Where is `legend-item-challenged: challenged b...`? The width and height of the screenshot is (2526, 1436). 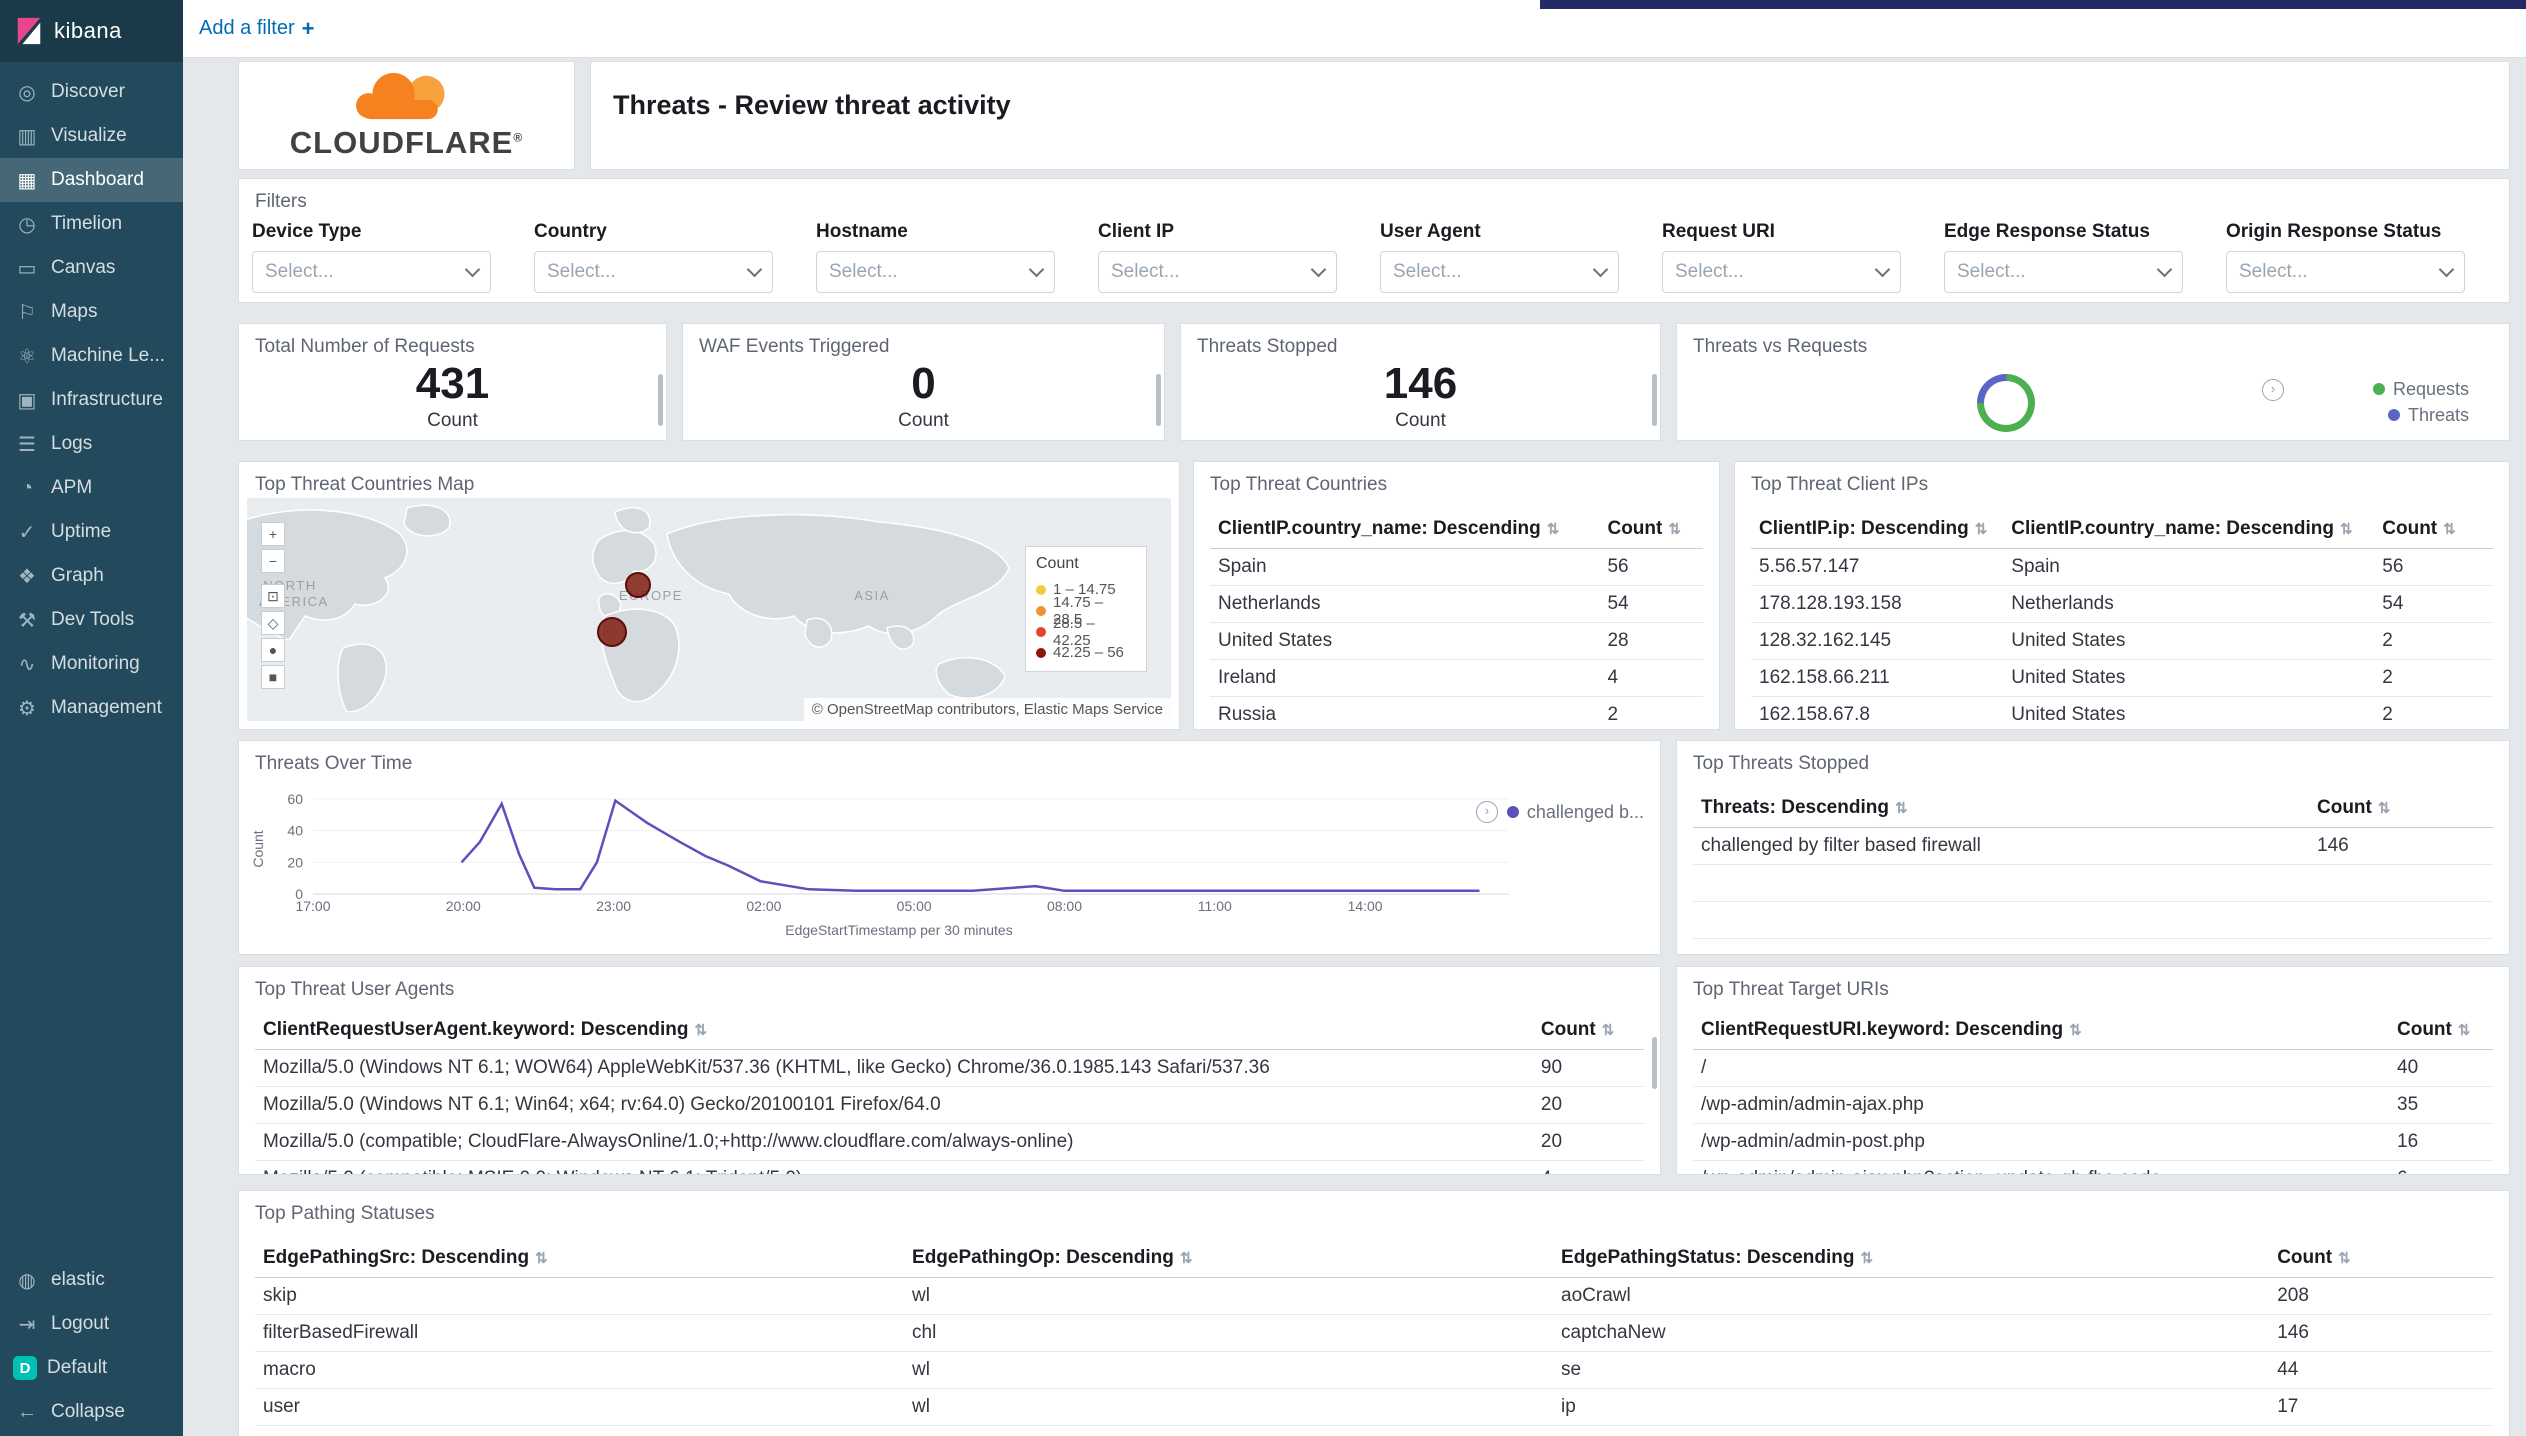 legend-item-challenged: challenged b... is located at coordinates (1575, 812).